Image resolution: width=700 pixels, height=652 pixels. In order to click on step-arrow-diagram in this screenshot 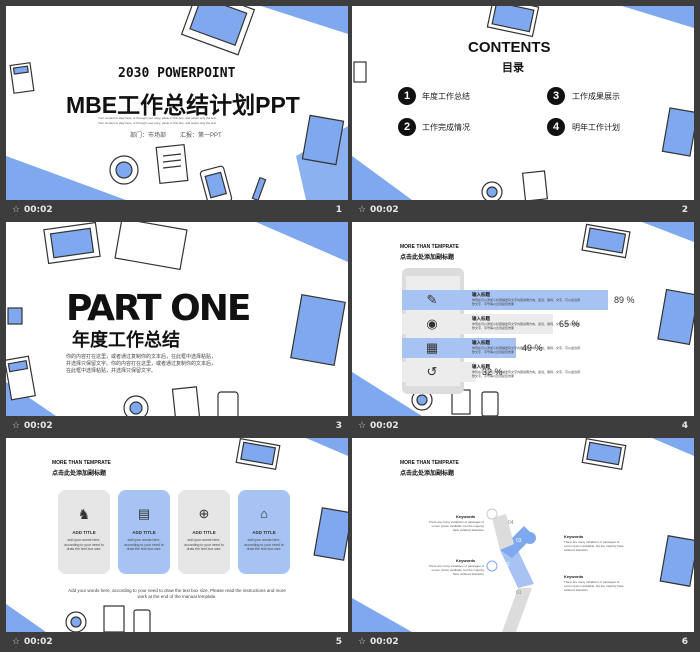, I will do `click(511, 570)`.